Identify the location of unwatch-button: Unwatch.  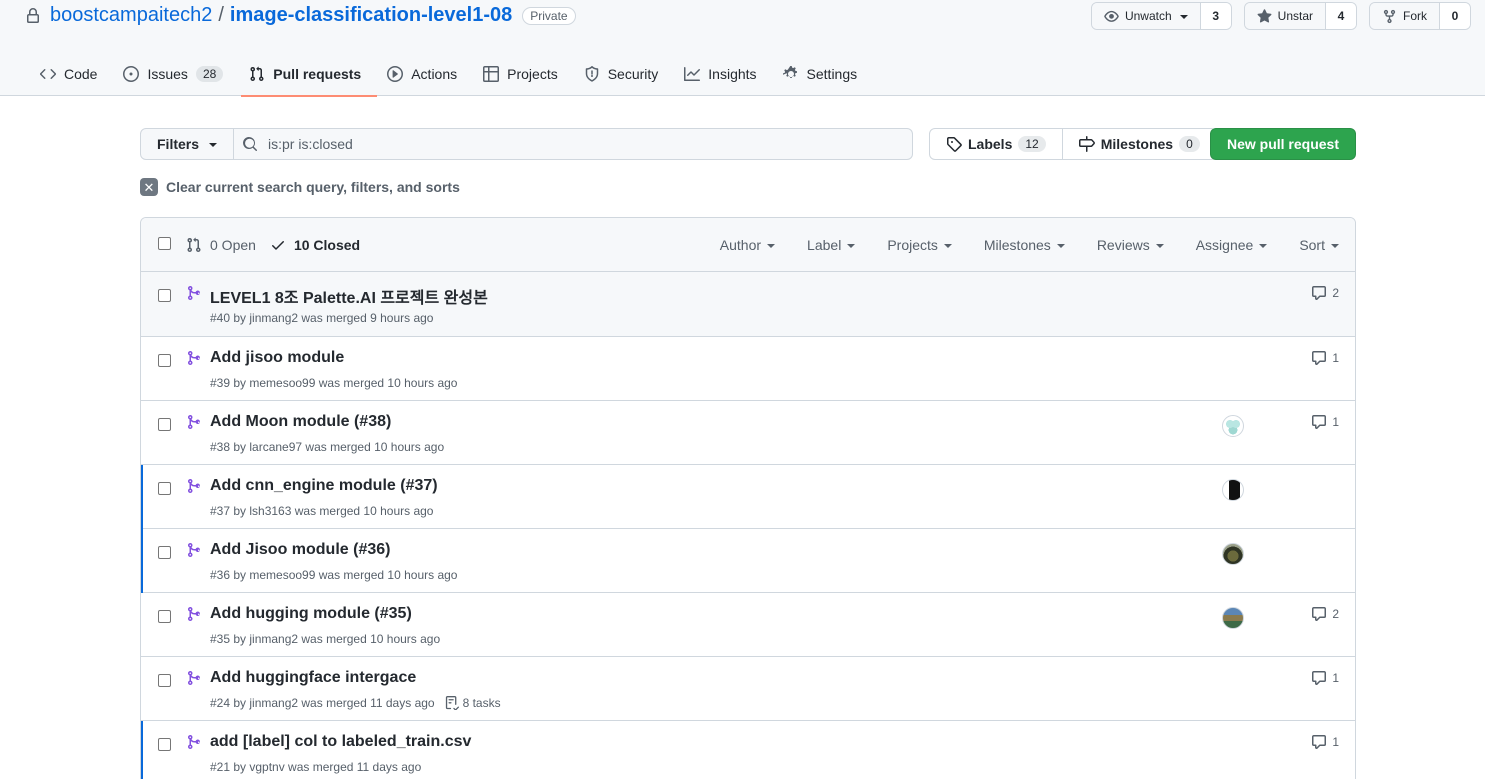
(1146, 16).